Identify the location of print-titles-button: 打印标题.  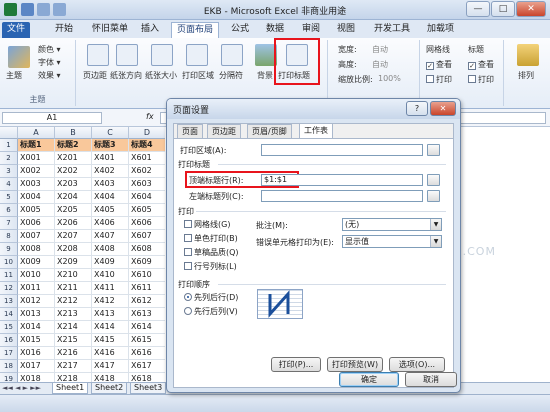
(294, 75).